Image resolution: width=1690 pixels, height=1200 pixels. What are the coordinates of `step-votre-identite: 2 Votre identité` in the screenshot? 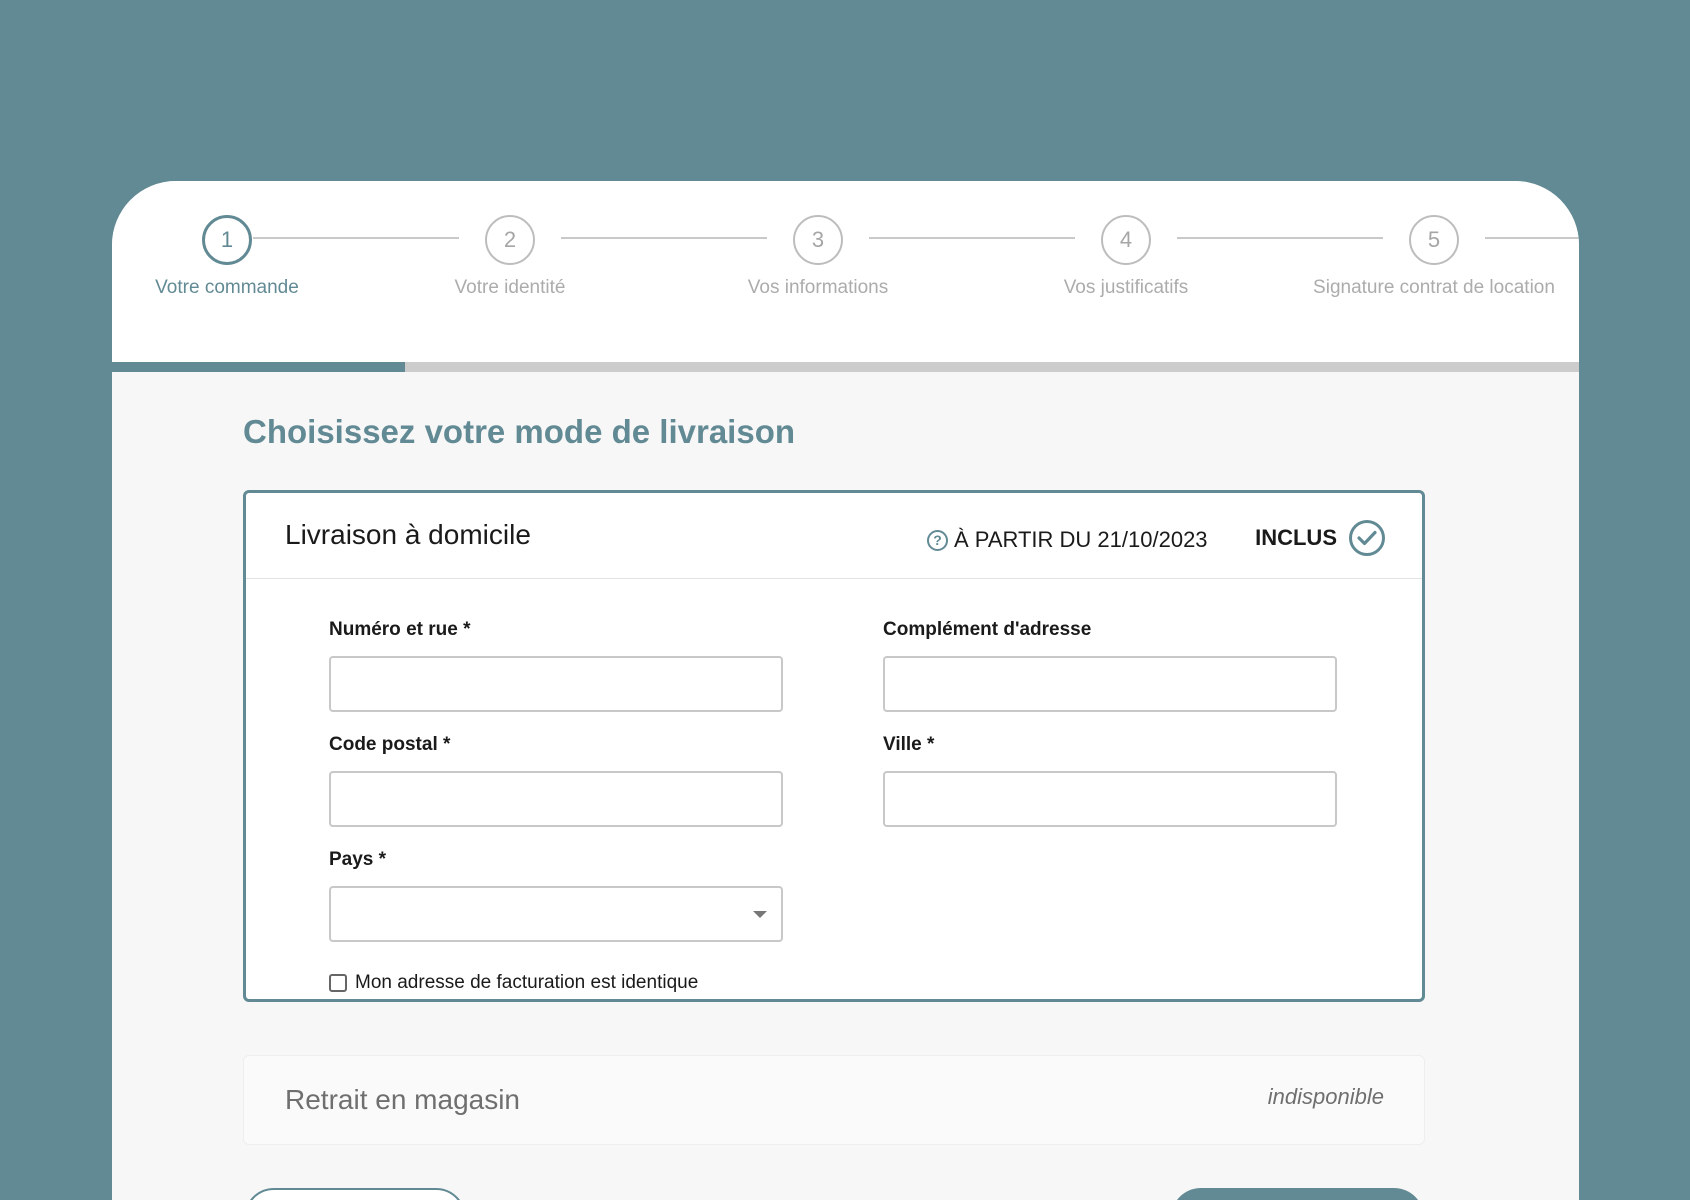 It's located at (510, 257).